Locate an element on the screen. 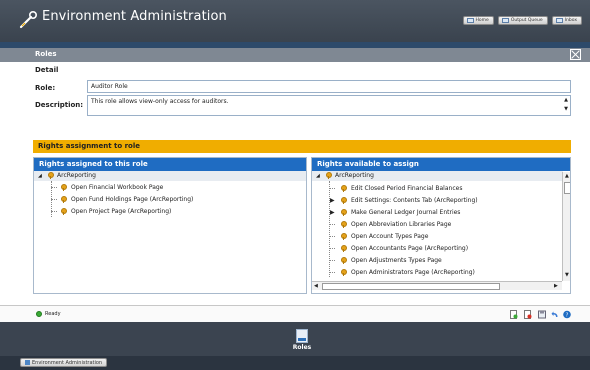 The height and width of the screenshot is (370, 590). save-icon is located at coordinates (542, 314).